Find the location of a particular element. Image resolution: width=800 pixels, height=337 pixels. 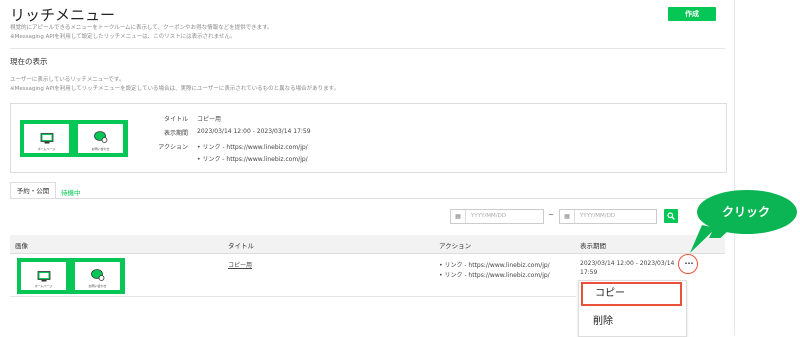

start-date-placeholder: YYYY/MM/DD is located at coordinates (489, 216).